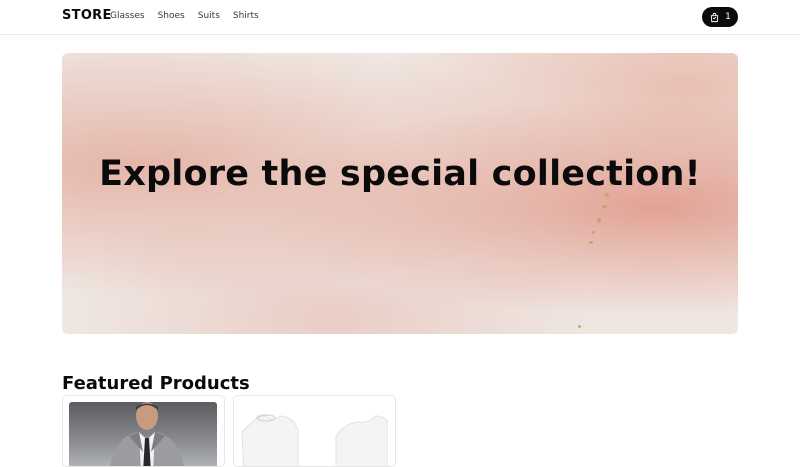 This screenshot has width=800, height=467. Describe the element at coordinates (720, 17) in the screenshot. I see `cart-button: 1` at that location.